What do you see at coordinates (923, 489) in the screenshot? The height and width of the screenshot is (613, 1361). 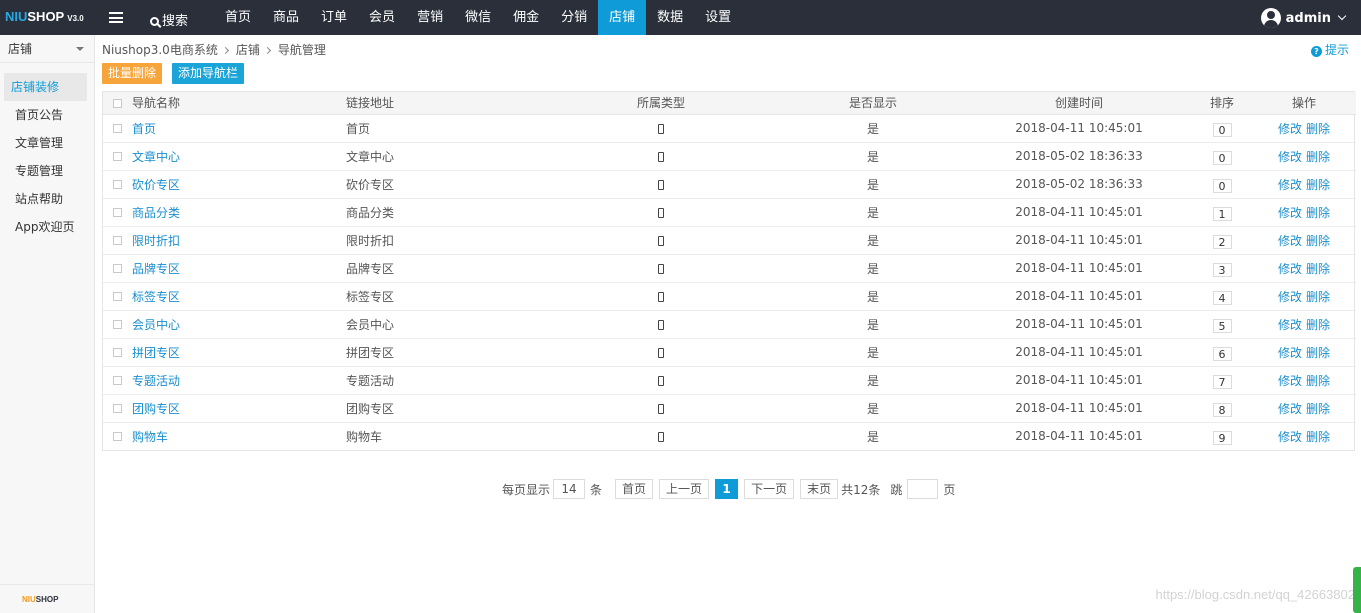 I see `jump-page-input` at bounding box center [923, 489].